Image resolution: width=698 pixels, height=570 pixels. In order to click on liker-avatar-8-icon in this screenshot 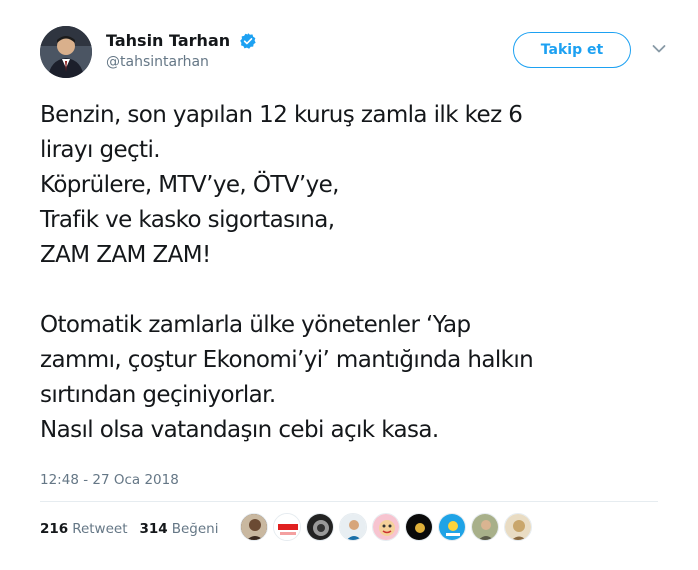, I will do `click(485, 527)`.